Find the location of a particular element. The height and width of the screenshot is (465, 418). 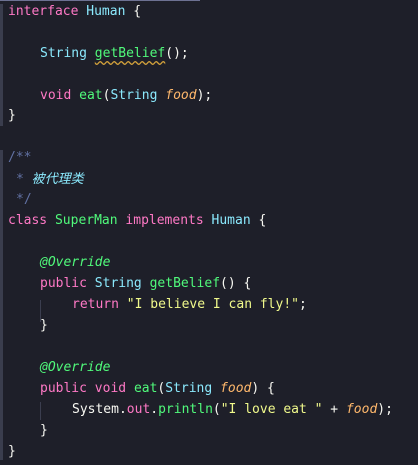

punctuation-token: () { is located at coordinates (236, 283).